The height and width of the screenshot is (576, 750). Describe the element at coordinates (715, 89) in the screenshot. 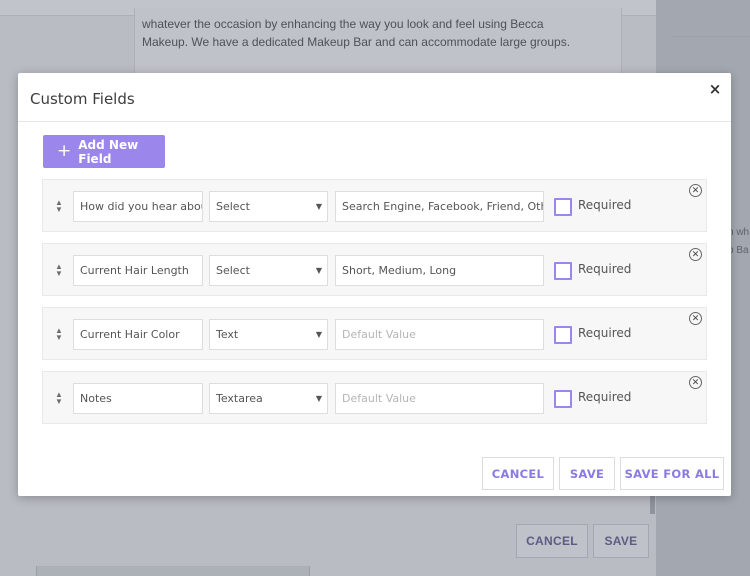

I see `close-icon: ×` at that location.